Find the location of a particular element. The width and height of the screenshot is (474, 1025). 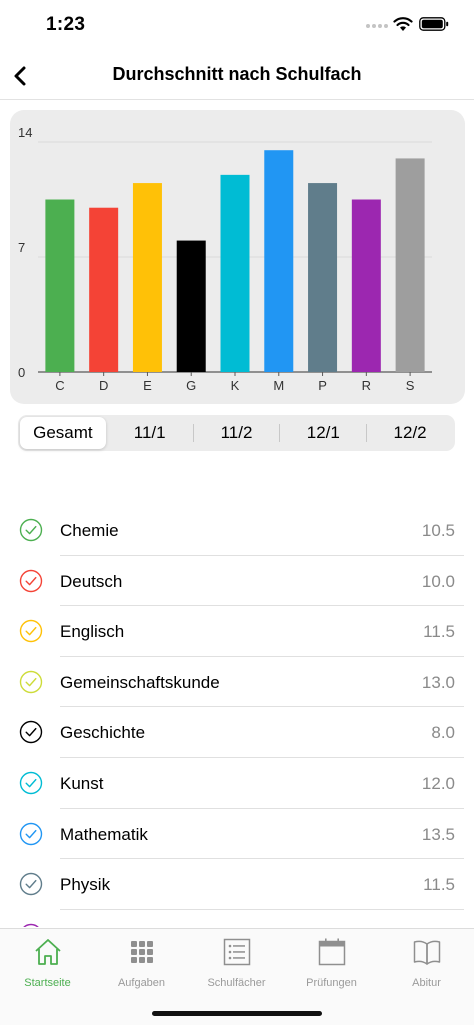

segment-11-2: 11/2 is located at coordinates (237, 433).